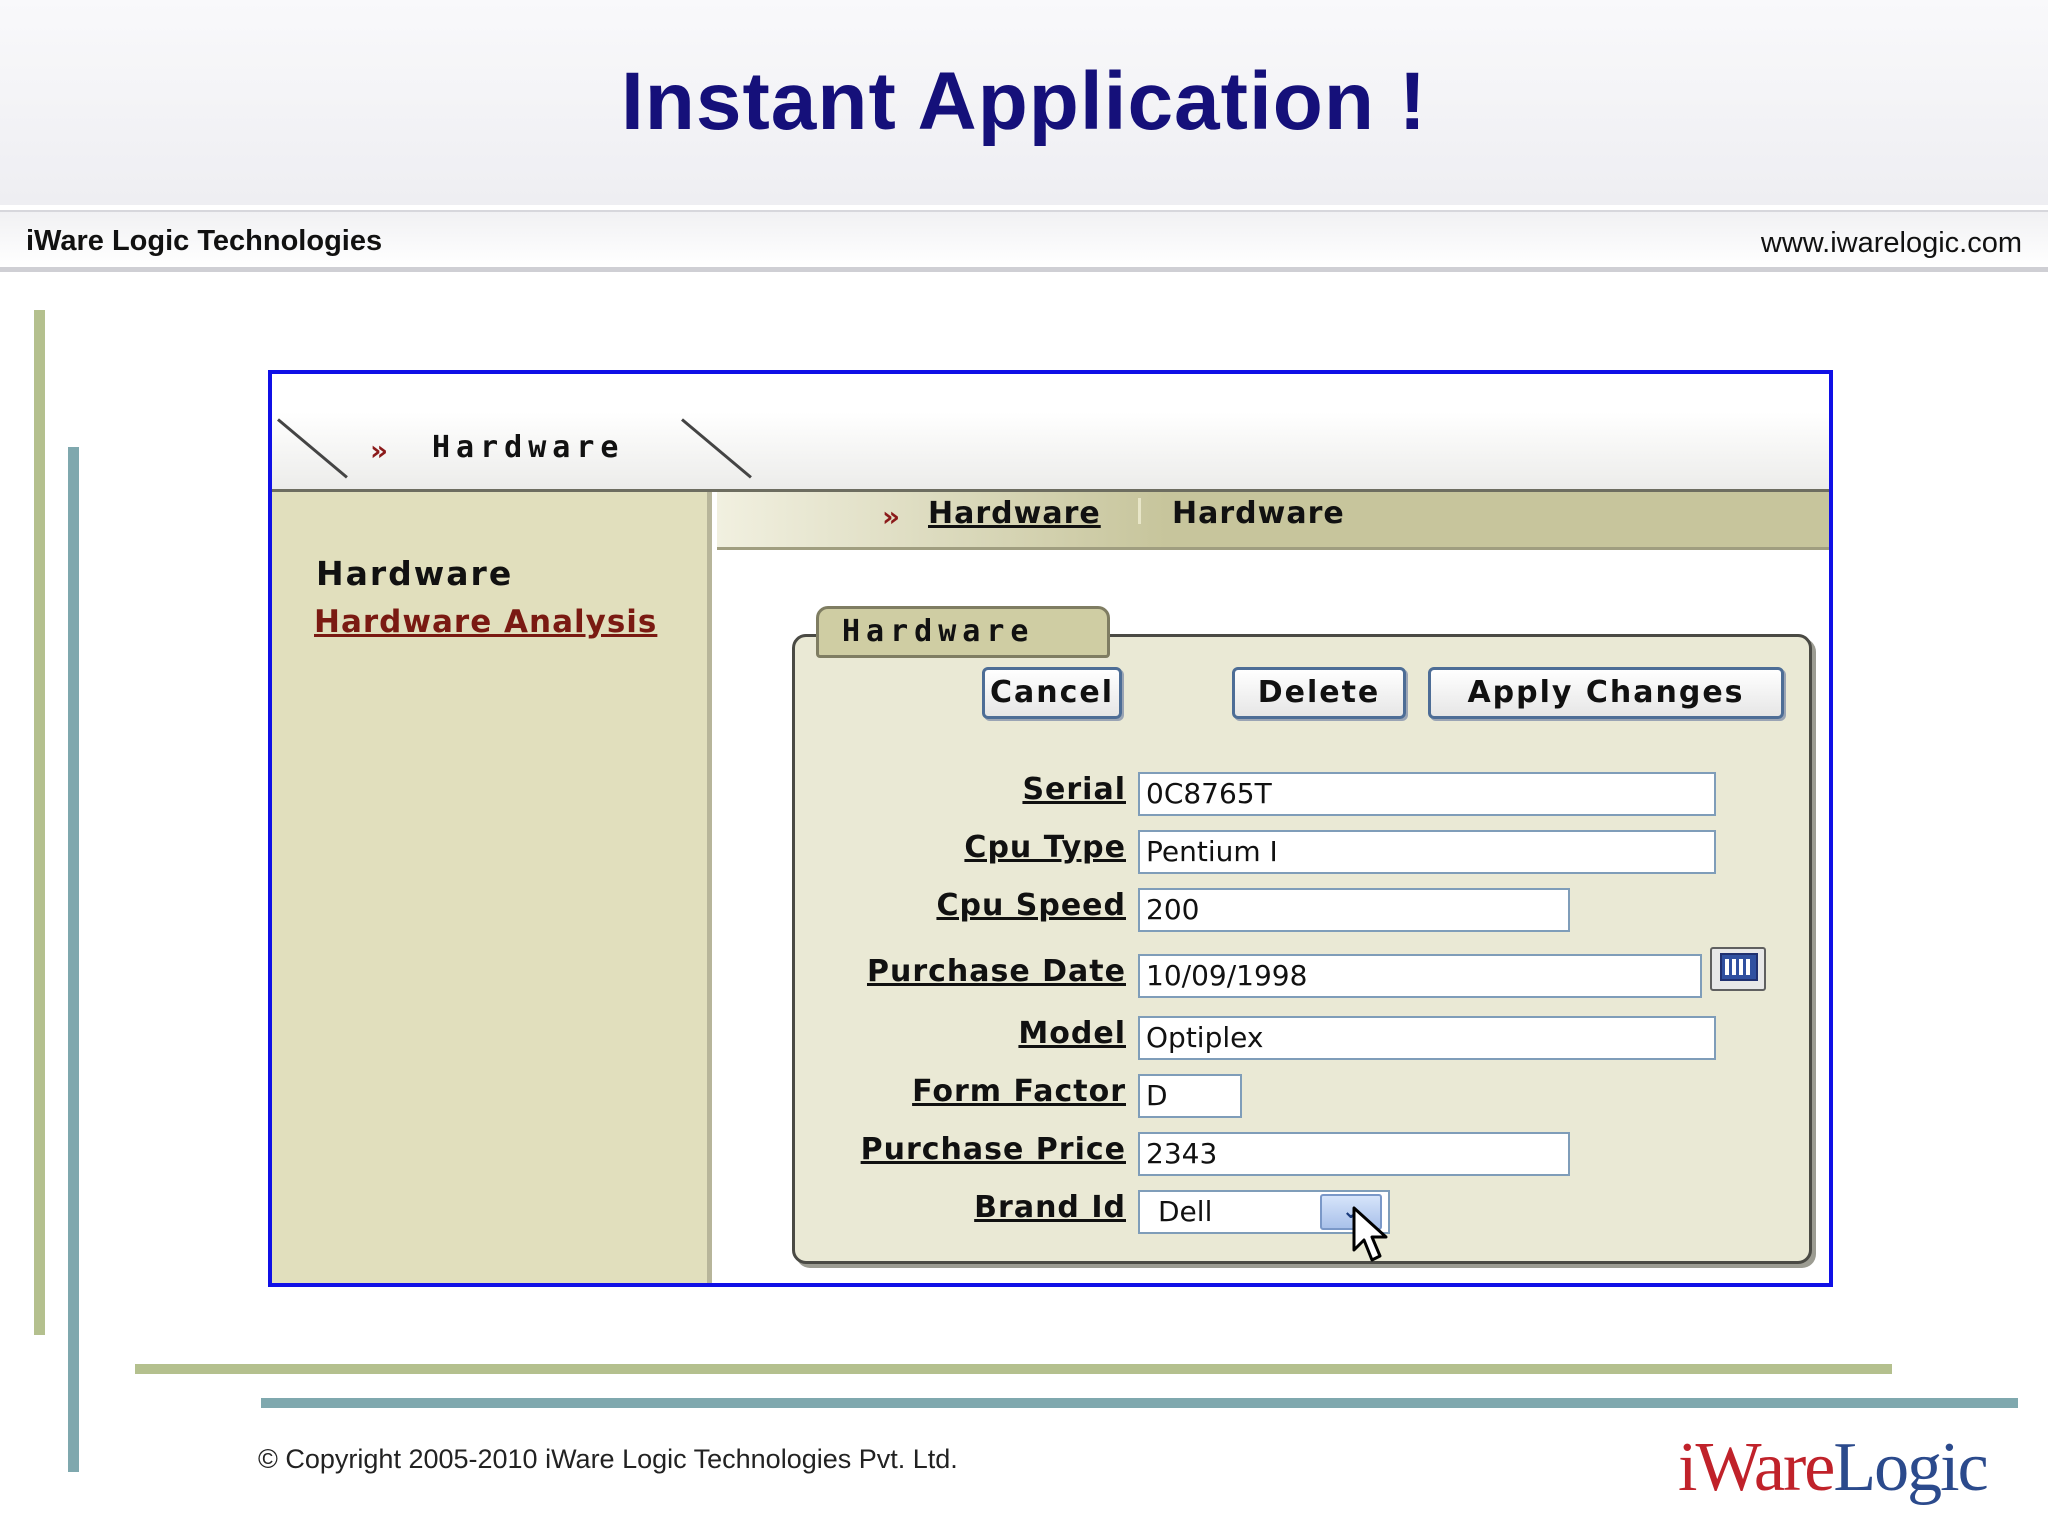 This screenshot has height=1536, width=2048. I want to click on cpu-speed-input: 200, so click(1354, 910).